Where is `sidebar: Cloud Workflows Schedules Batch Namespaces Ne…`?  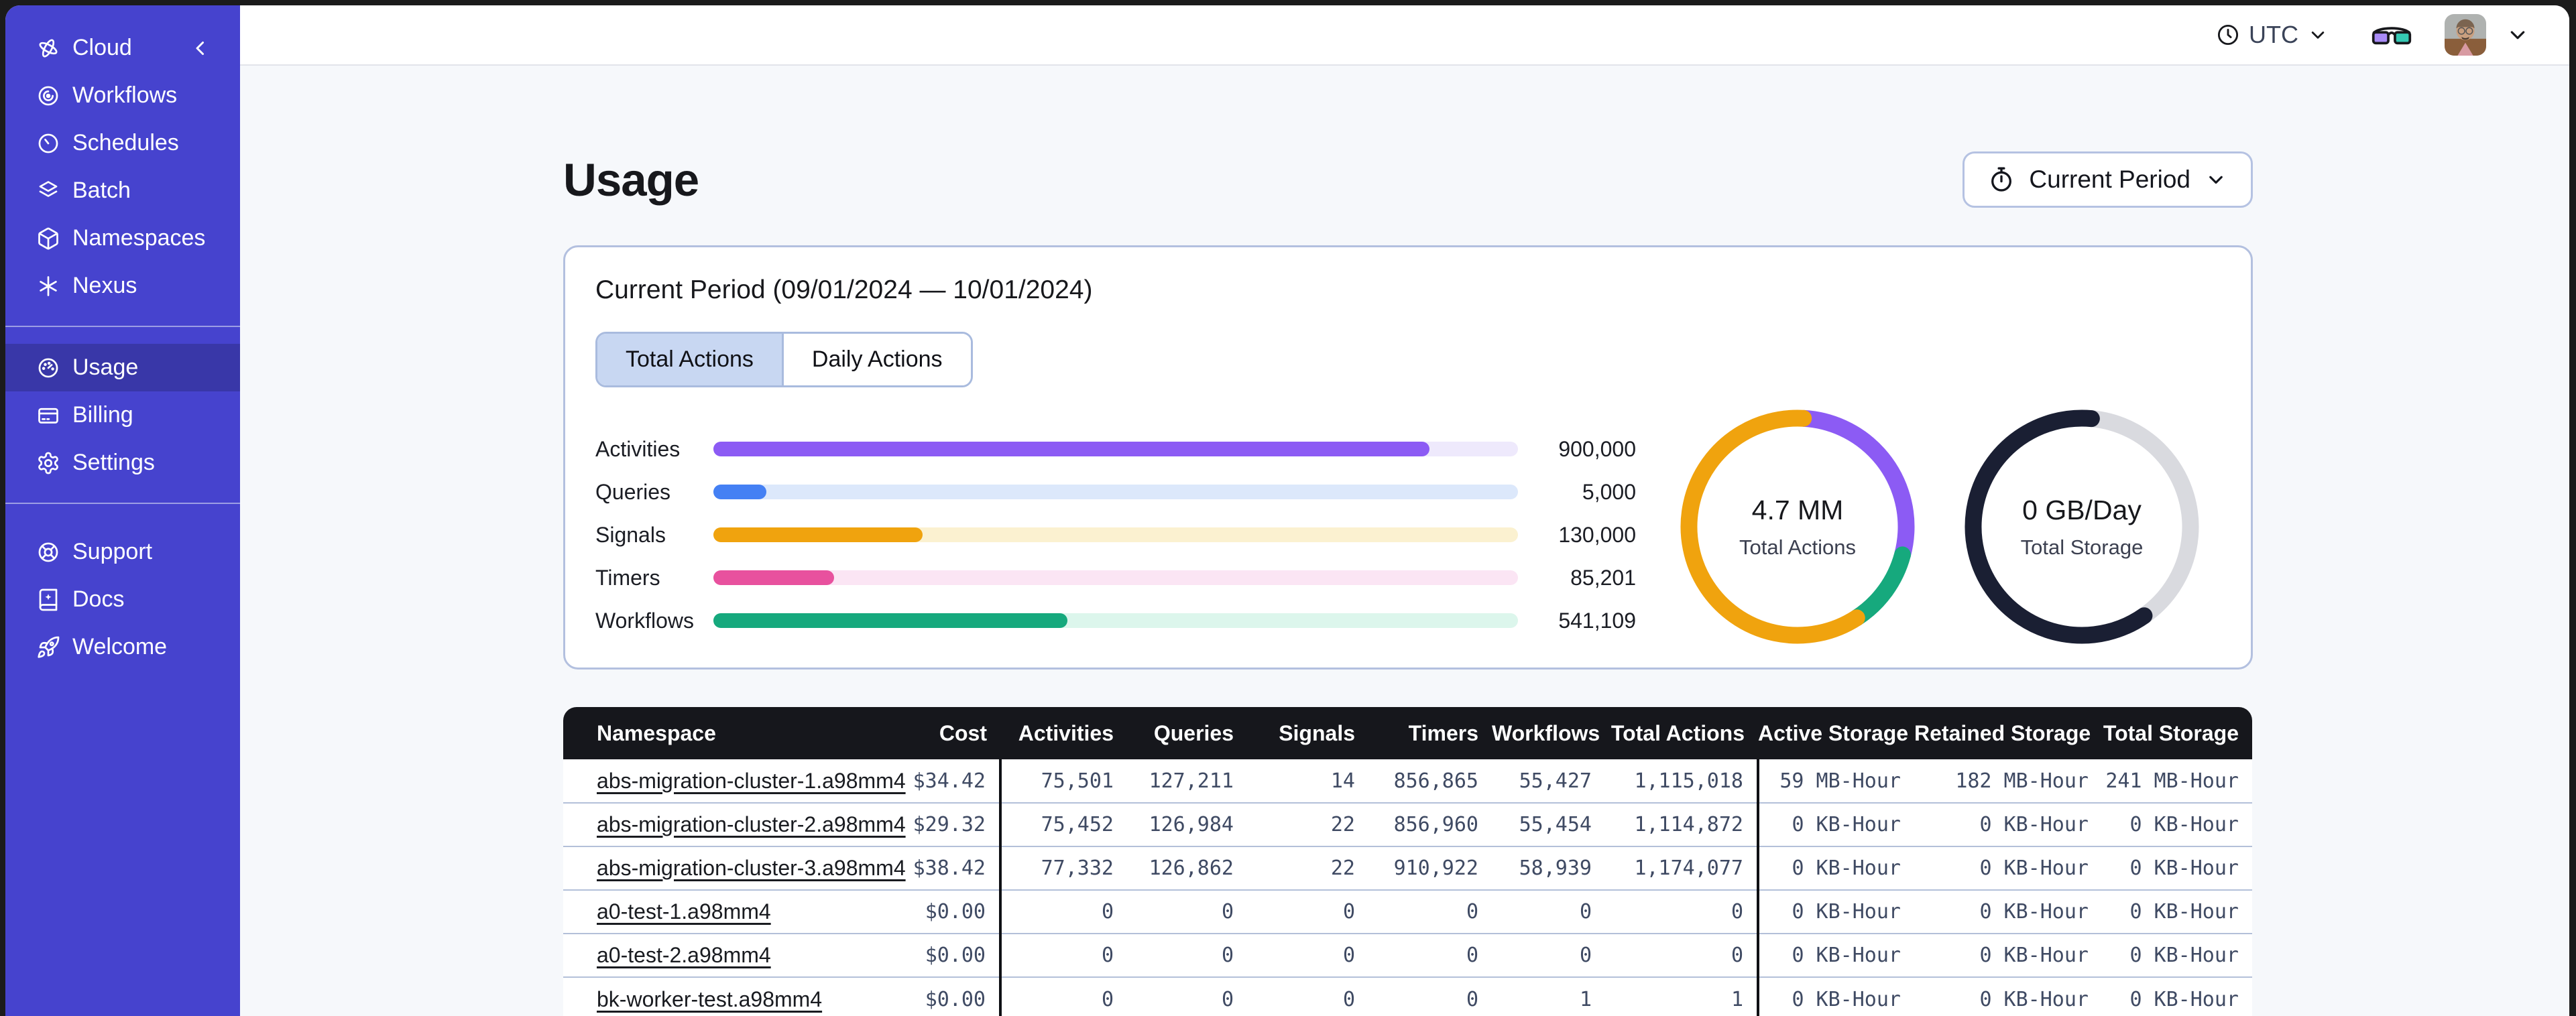 sidebar: Cloud Workflows Schedules Batch Namespaces Ne… is located at coordinates (122, 510).